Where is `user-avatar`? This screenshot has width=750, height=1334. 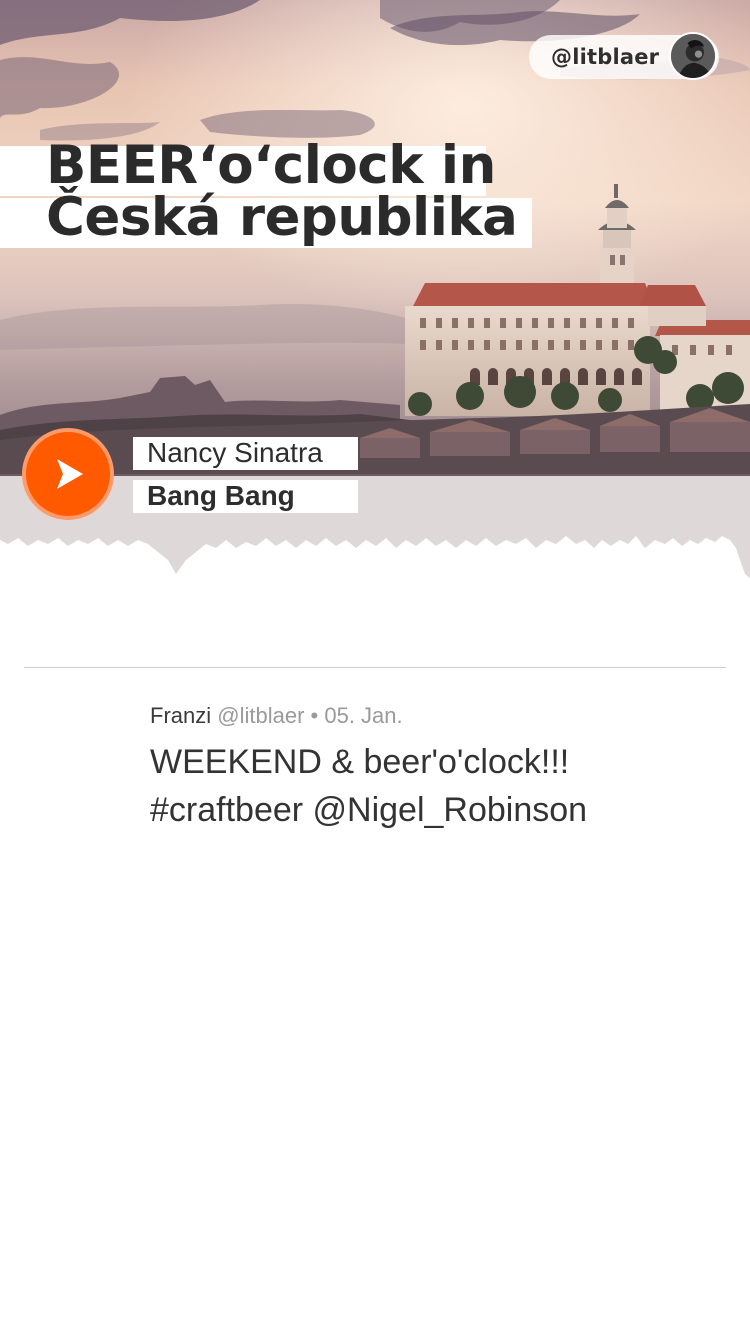
user-avatar is located at coordinates (693, 56).